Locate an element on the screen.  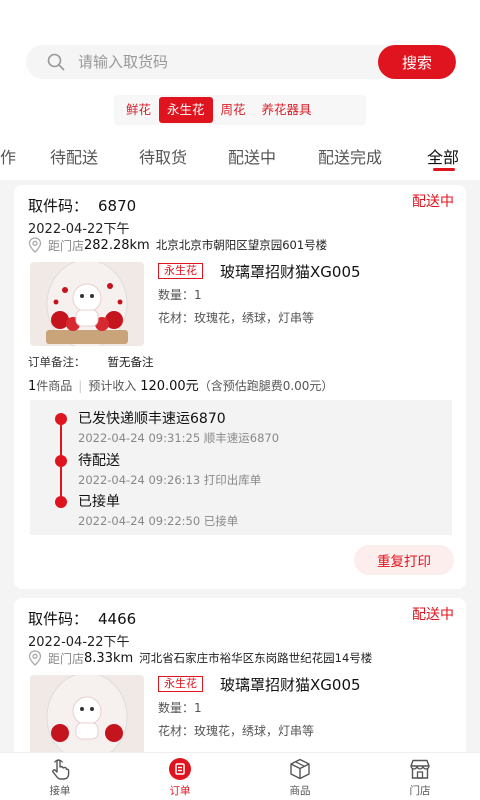
box-icon is located at coordinates (300, 769).